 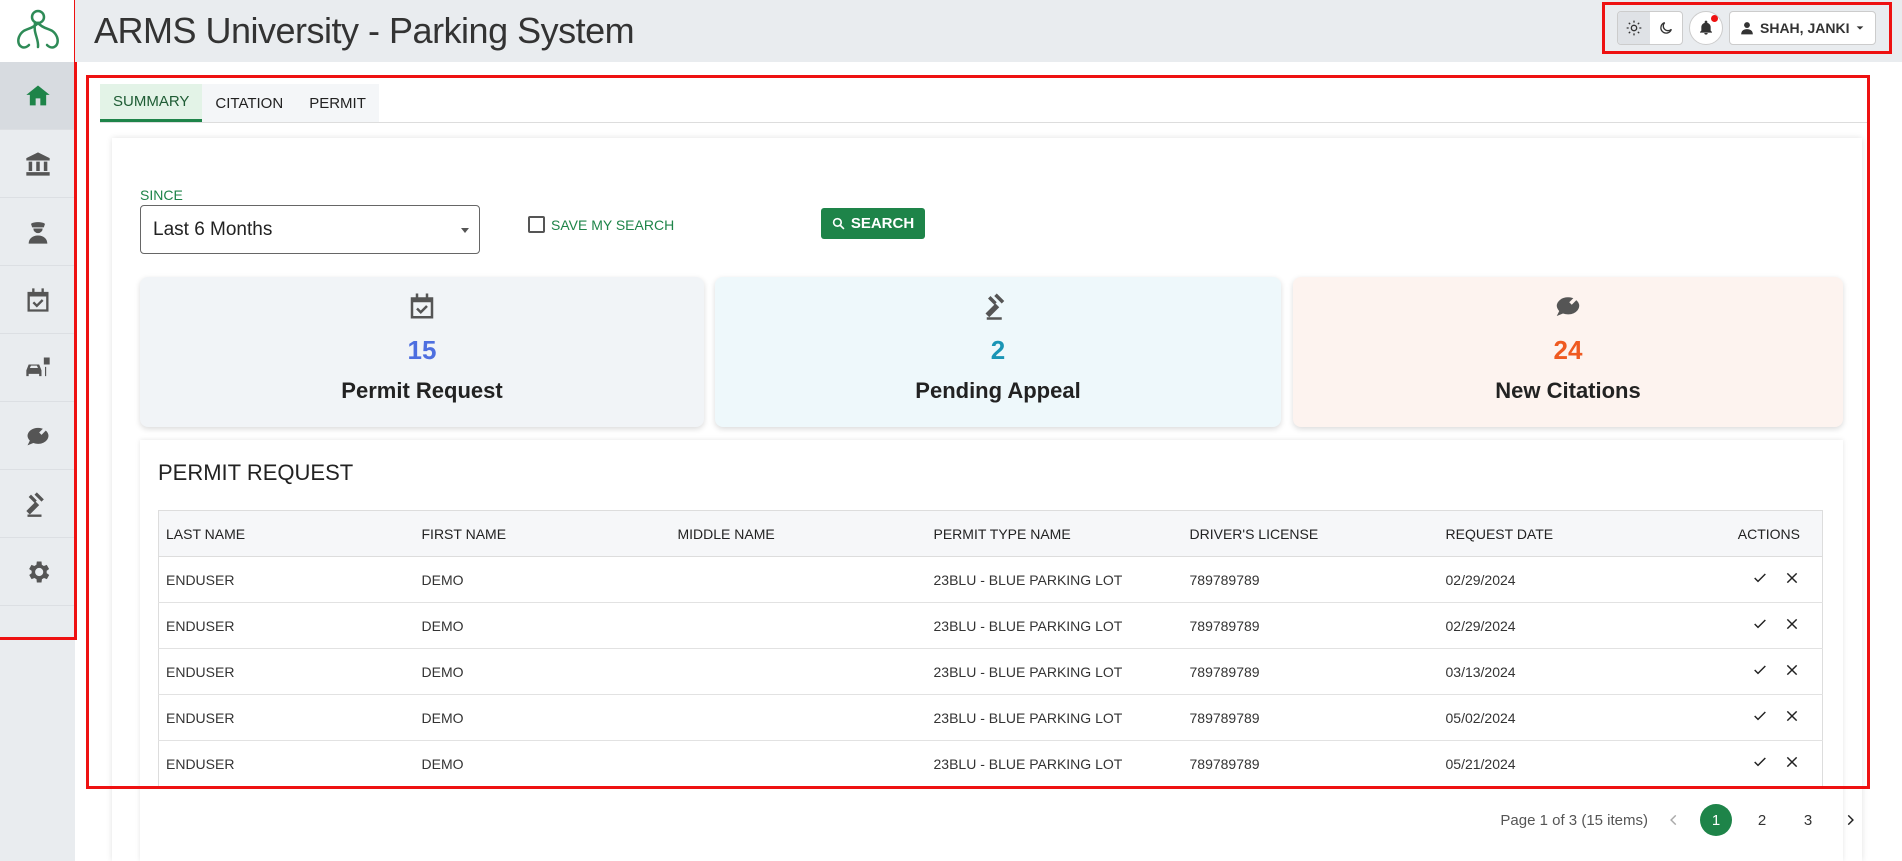 What do you see at coordinates (1538, 533) in the screenshot?
I see `col-request-date: REQUEST DATE` at bounding box center [1538, 533].